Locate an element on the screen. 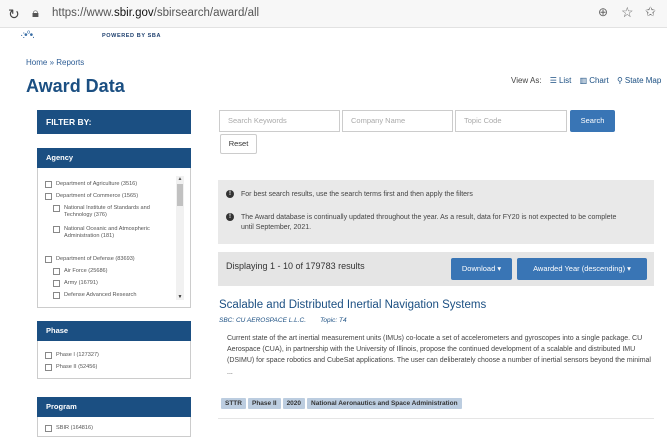 This screenshot has width=667, height=437. results-count: Displaying 1 - 10 of 179783 results is located at coordinates (295, 266).